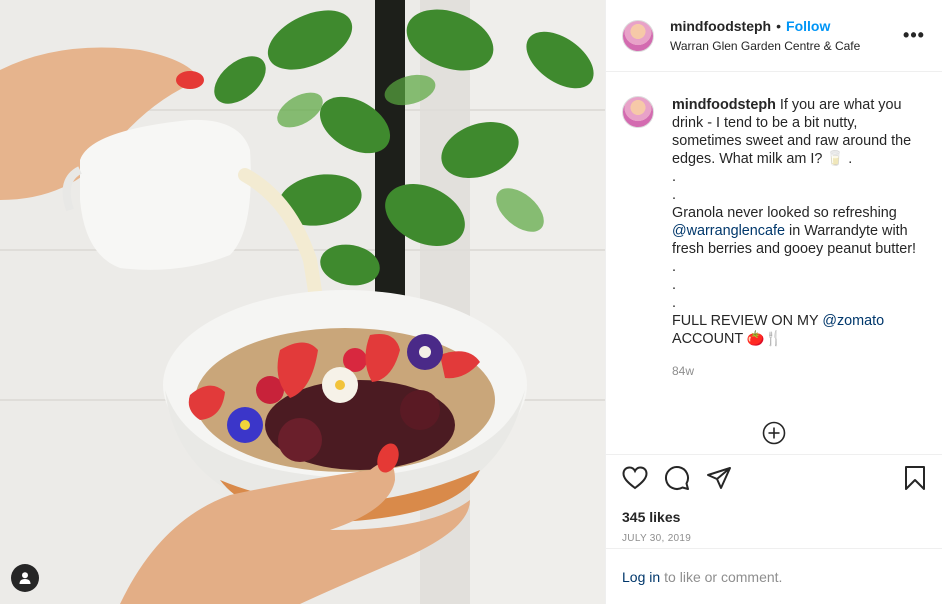 Image resolution: width=942 pixels, height=604 pixels. Describe the element at coordinates (727, 339) in the screenshot. I see `caption-text-5: ACCOUNT 🍅🍴` at that location.